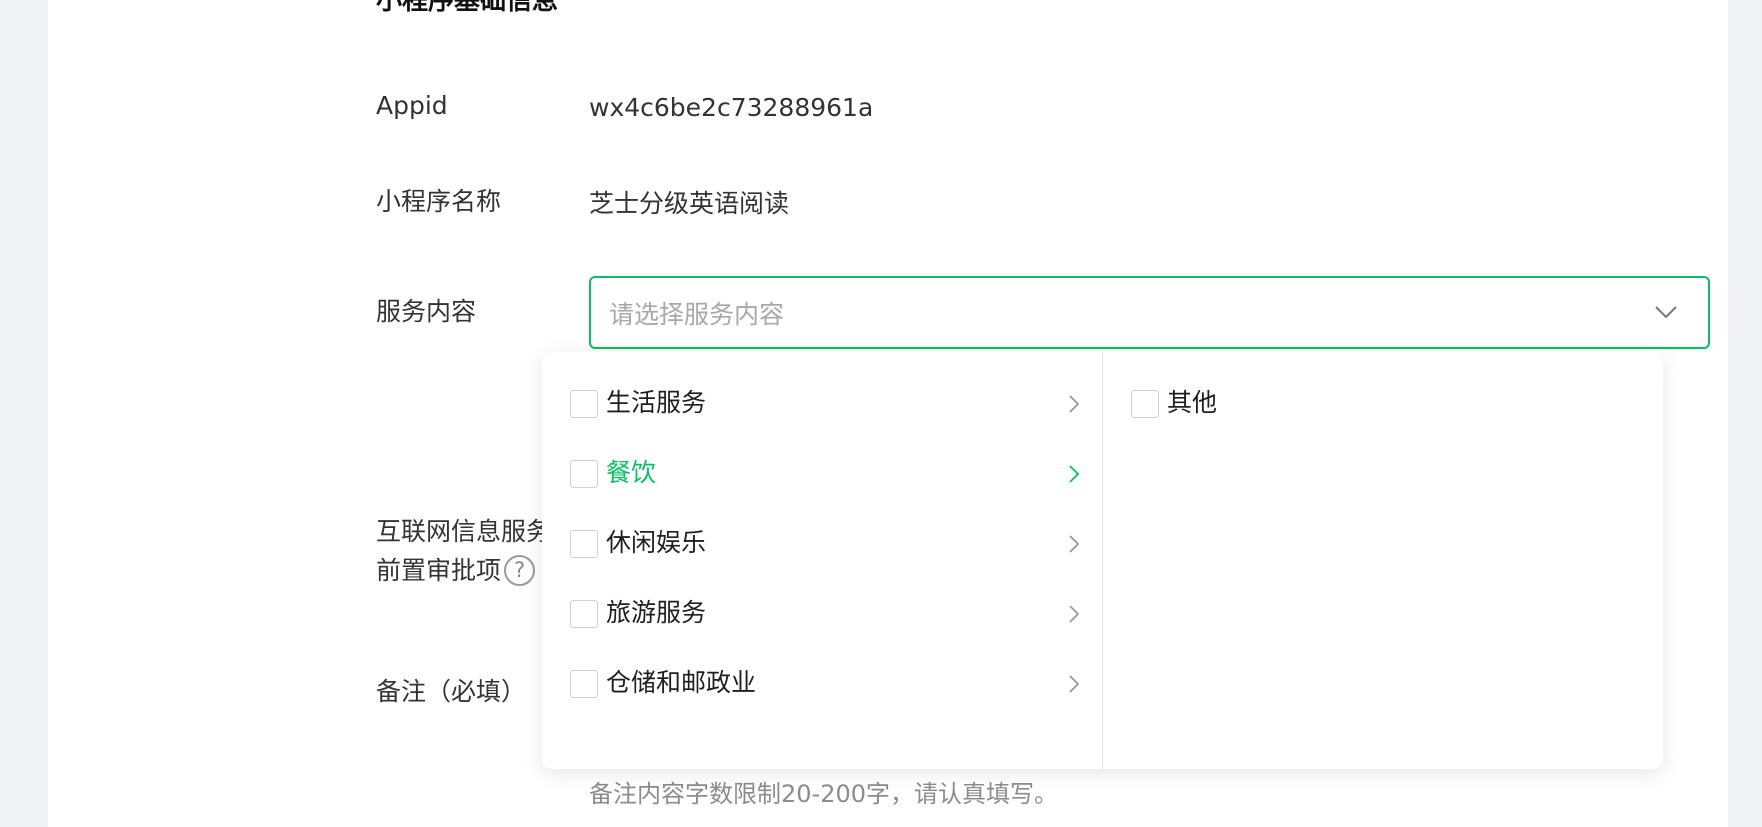 This screenshot has height=827, width=1762. What do you see at coordinates (631, 472) in the screenshot?
I see `category-label: 餐饮` at bounding box center [631, 472].